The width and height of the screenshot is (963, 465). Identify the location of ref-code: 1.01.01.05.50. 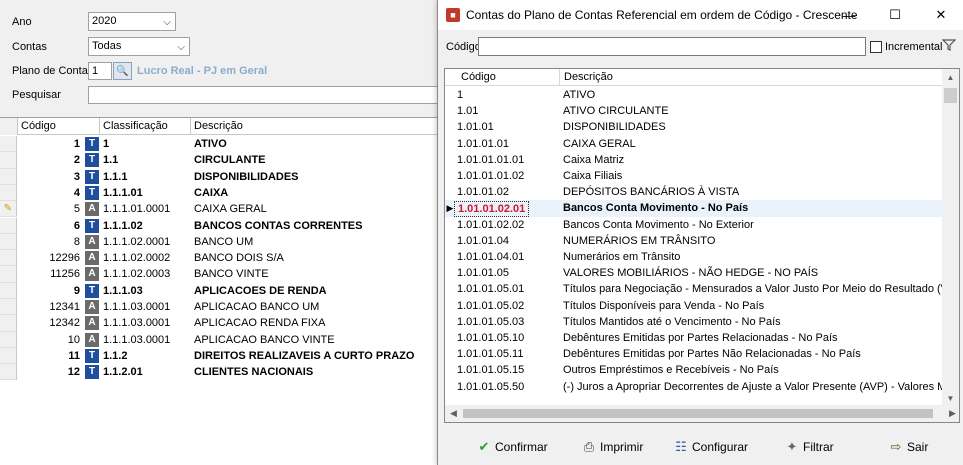
(491, 386).